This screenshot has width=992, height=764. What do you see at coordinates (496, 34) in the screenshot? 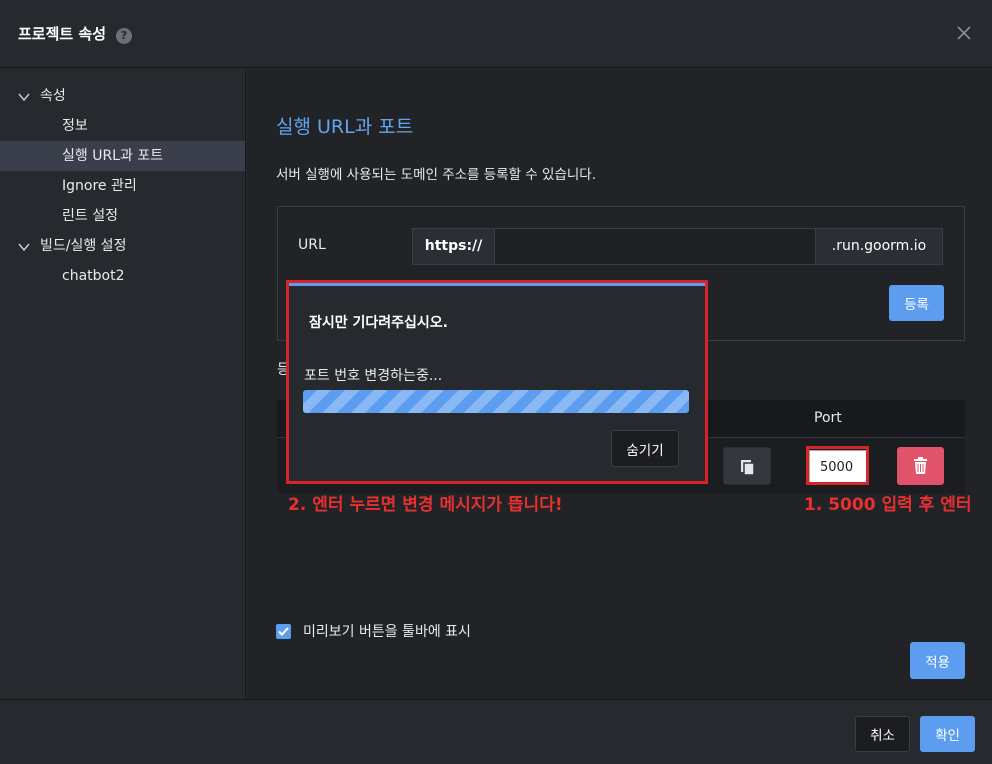
I see `dialog-header: 프로젝트 속성 ?` at bounding box center [496, 34].